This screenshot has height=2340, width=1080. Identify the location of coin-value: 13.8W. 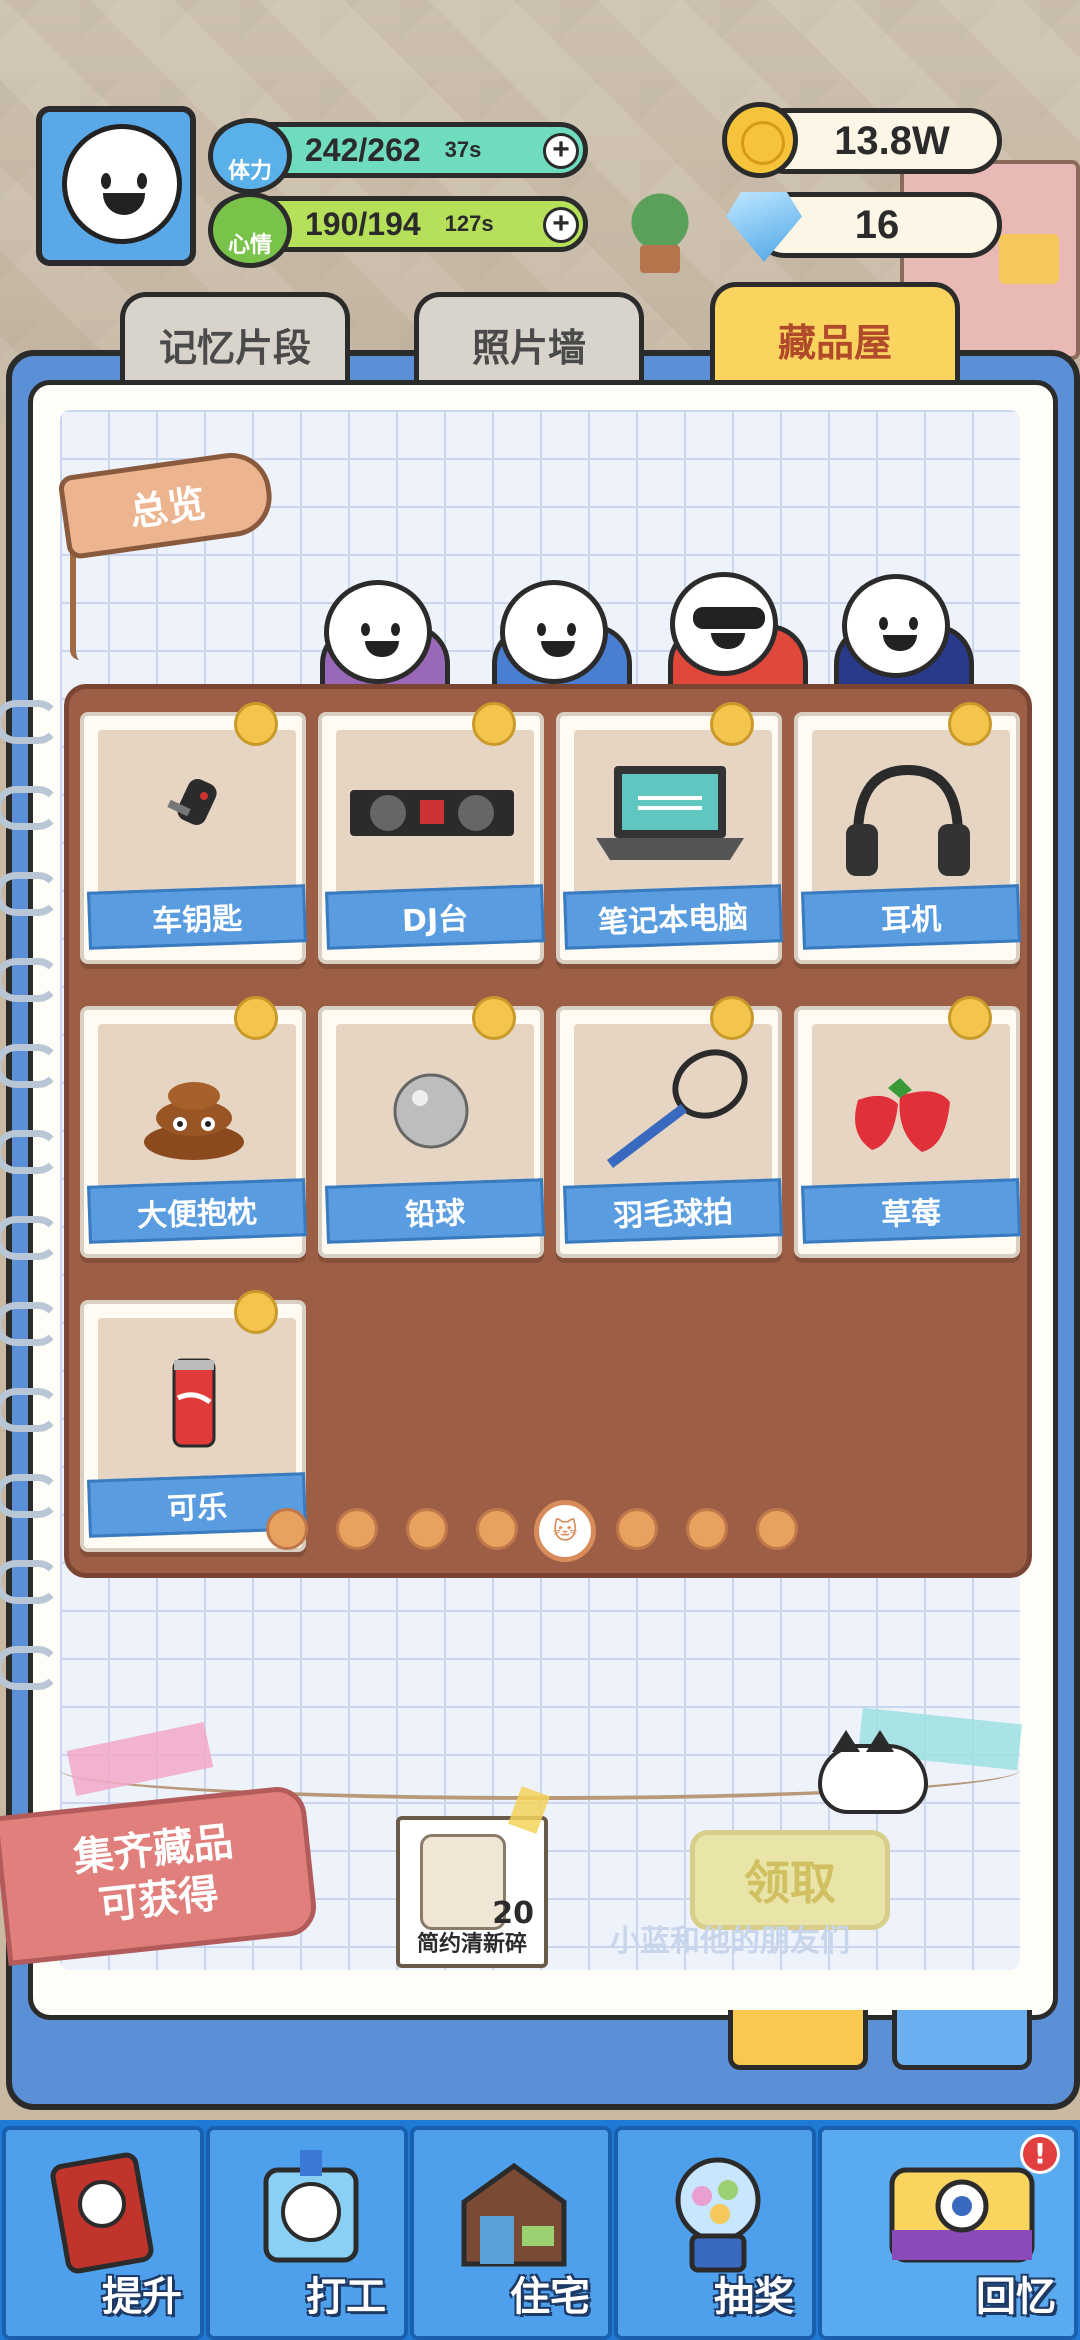
(892, 140).